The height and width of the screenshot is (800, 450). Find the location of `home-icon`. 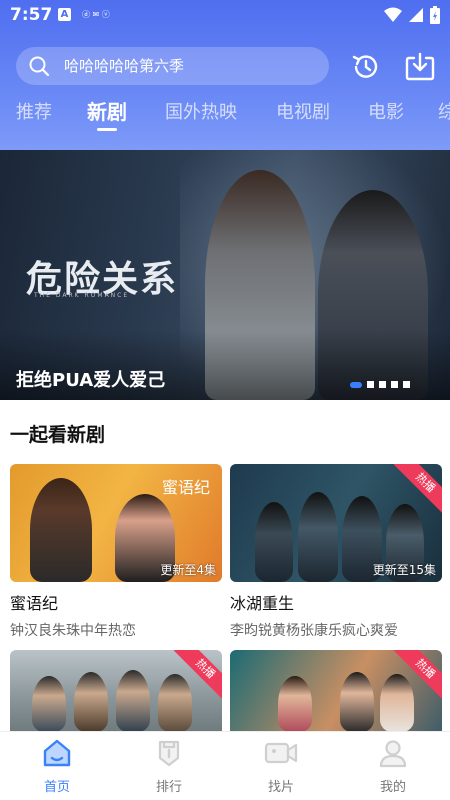

home-icon is located at coordinates (57, 753).